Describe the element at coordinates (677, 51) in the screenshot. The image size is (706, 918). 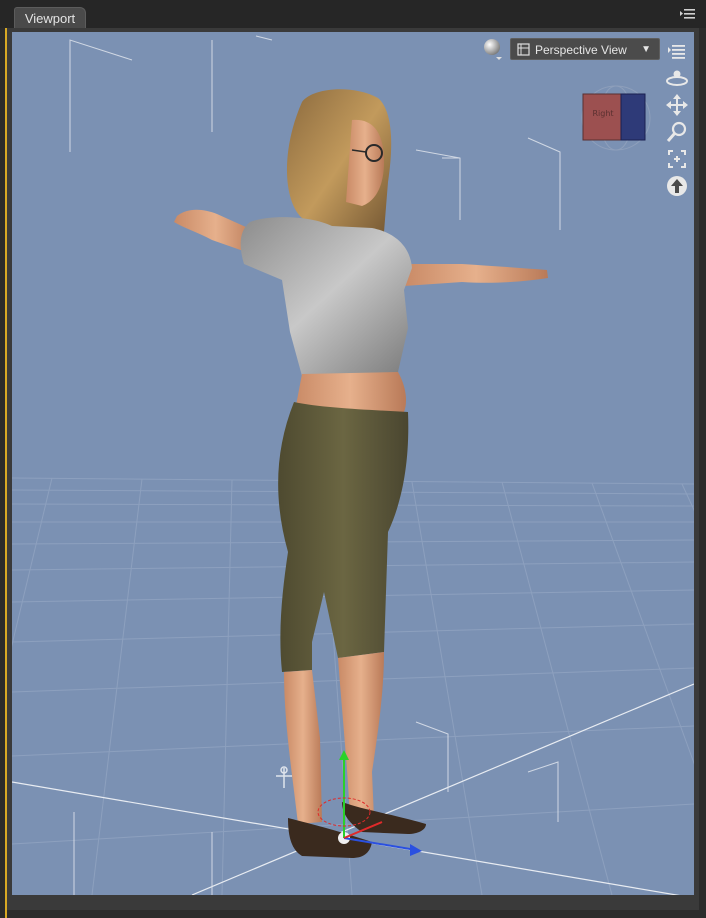
I see `view-options-icon` at that location.